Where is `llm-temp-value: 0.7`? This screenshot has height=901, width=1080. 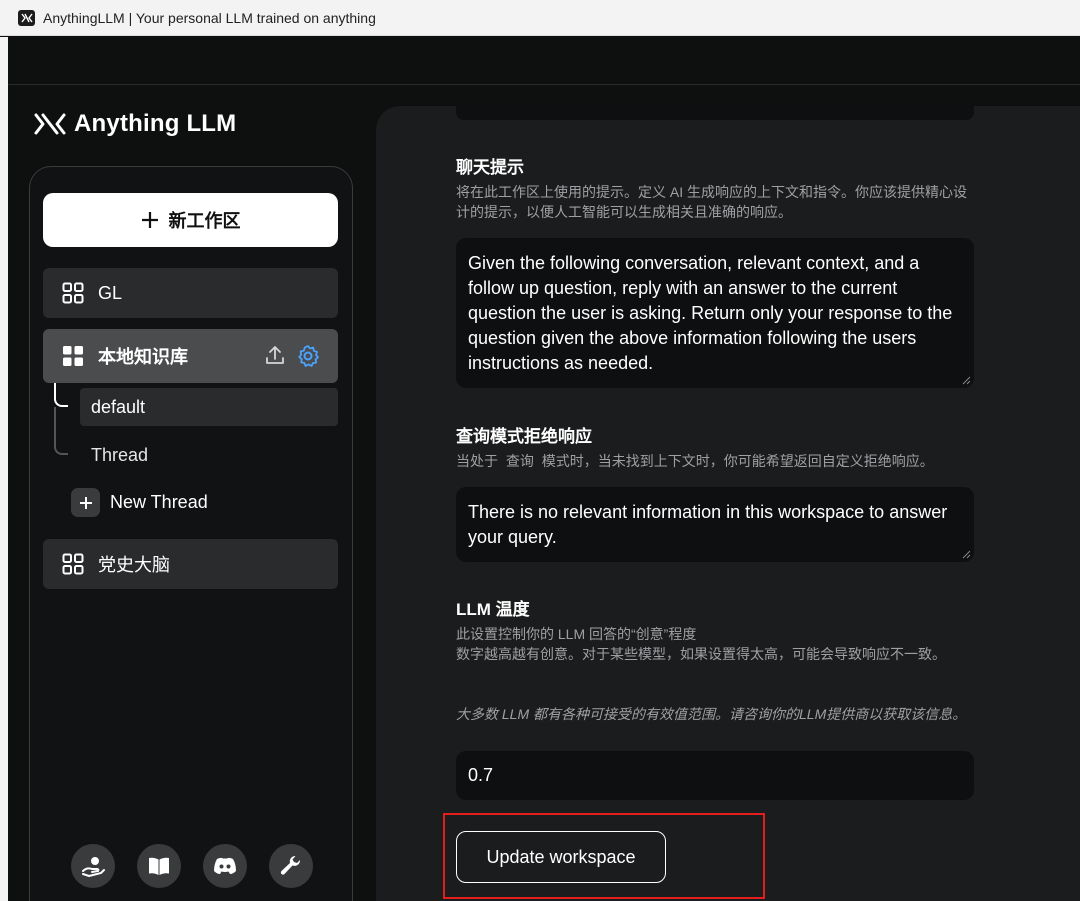 llm-temp-value: 0.7 is located at coordinates (481, 775).